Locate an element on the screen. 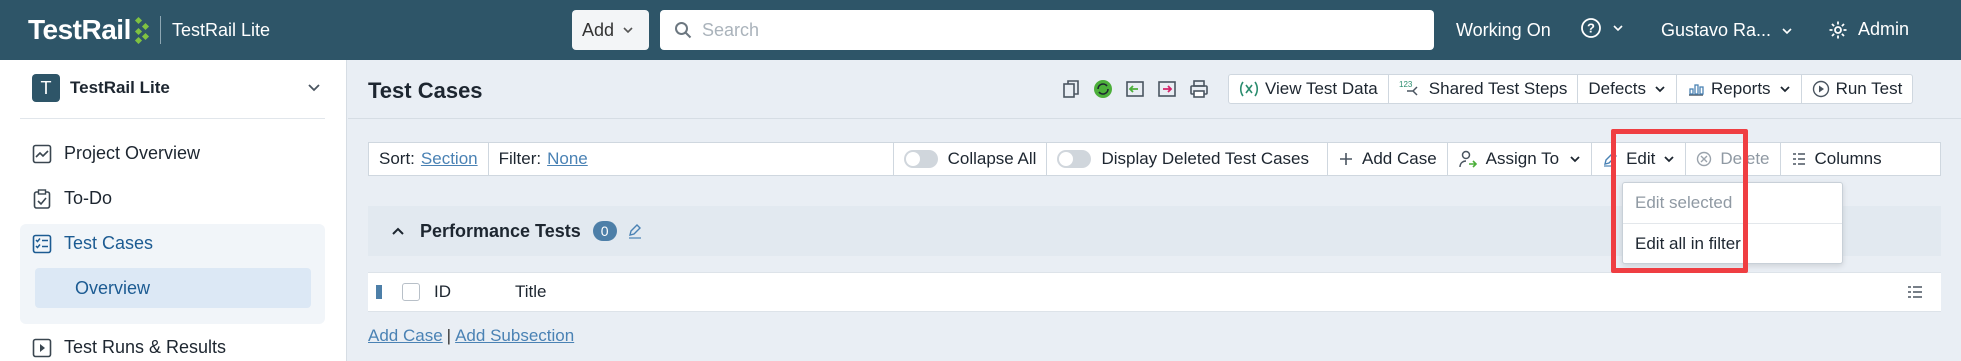 The height and width of the screenshot is (361, 1961). edit-section-icon is located at coordinates (635, 231).